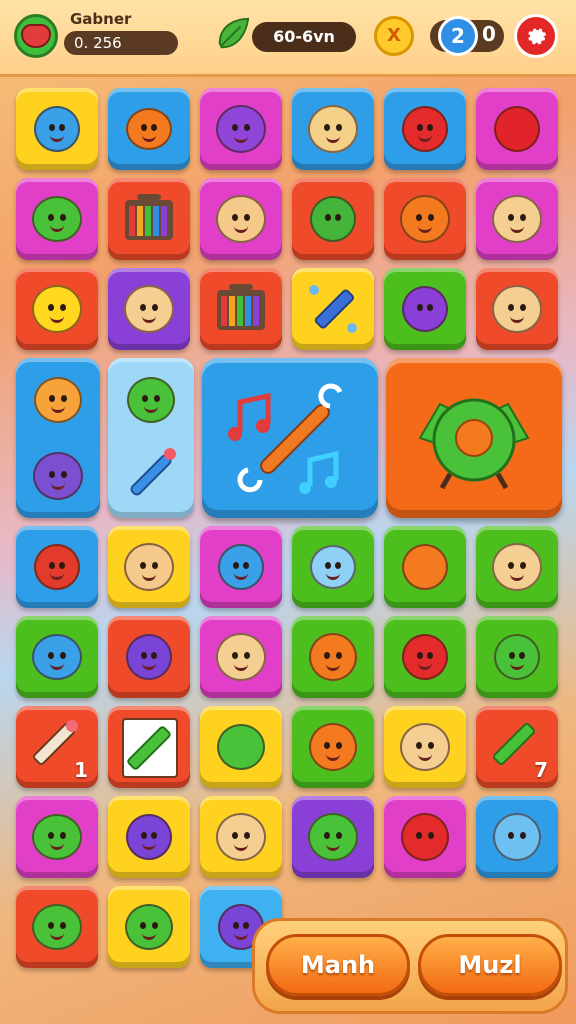 The height and width of the screenshot is (1024, 576). I want to click on cherry-creature-icon, so click(517, 129).